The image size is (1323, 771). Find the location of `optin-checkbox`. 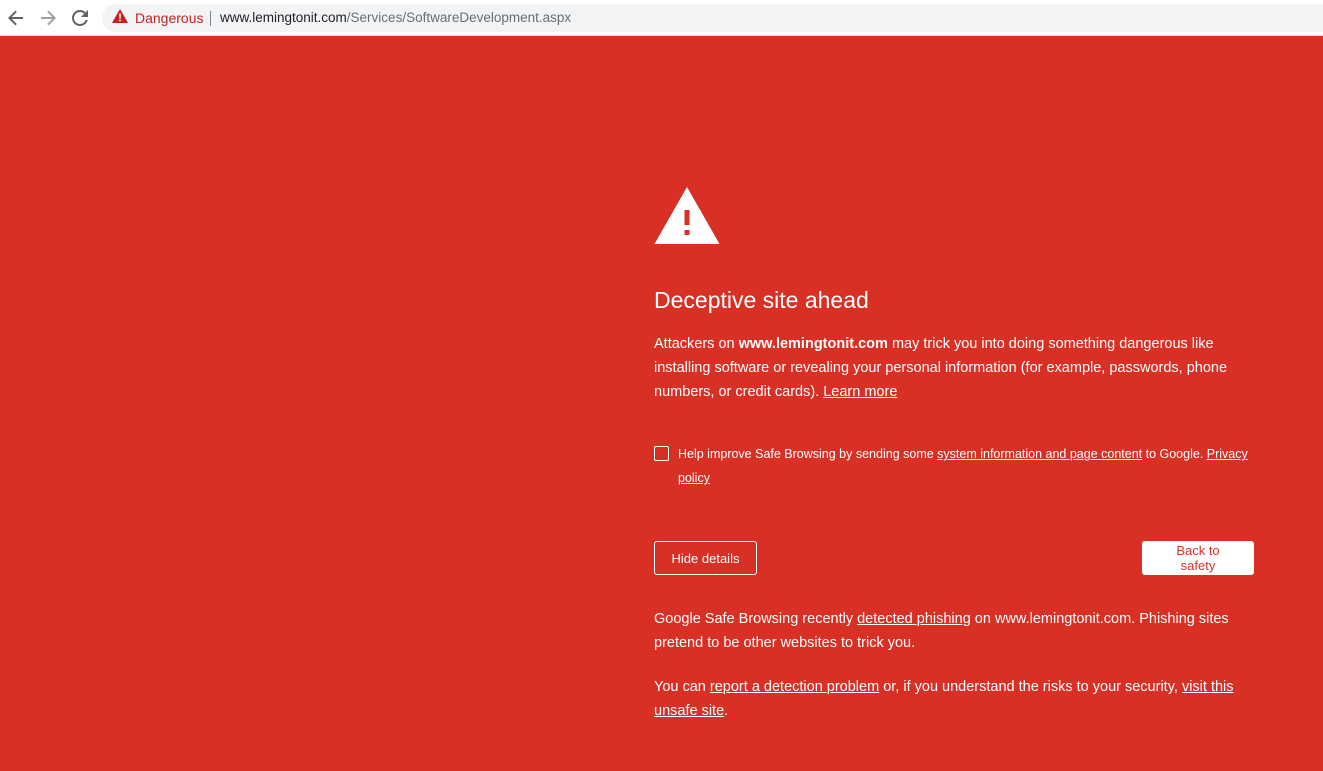

optin-checkbox is located at coordinates (661, 453).